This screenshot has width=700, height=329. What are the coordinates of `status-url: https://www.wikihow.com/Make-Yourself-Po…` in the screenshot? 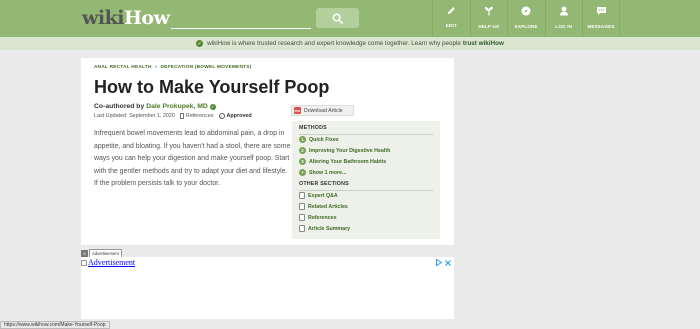 It's located at (55, 325).